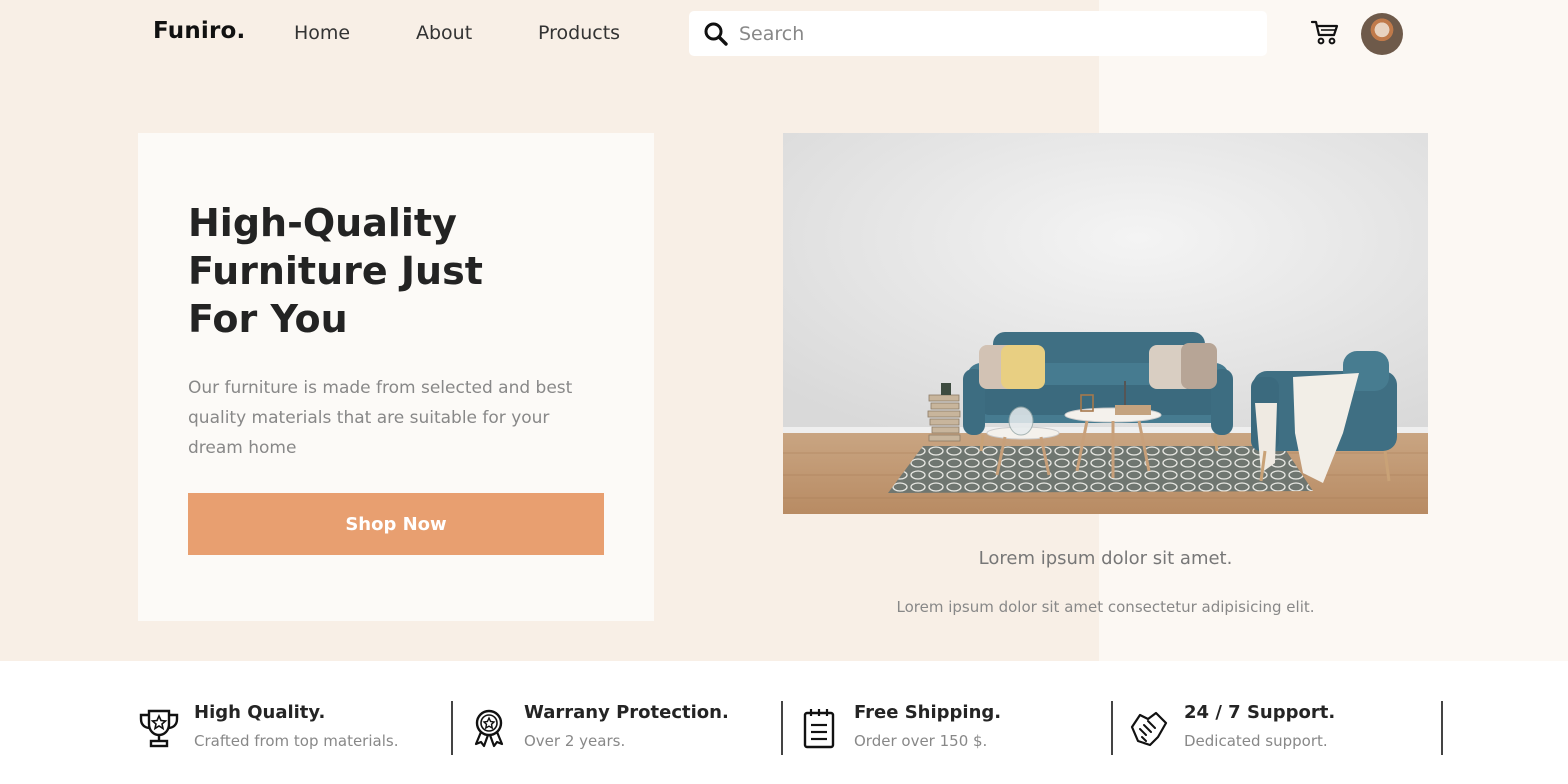 This screenshot has height=784, width=1568. What do you see at coordinates (489, 728) in the screenshot?
I see `badge-icon` at bounding box center [489, 728].